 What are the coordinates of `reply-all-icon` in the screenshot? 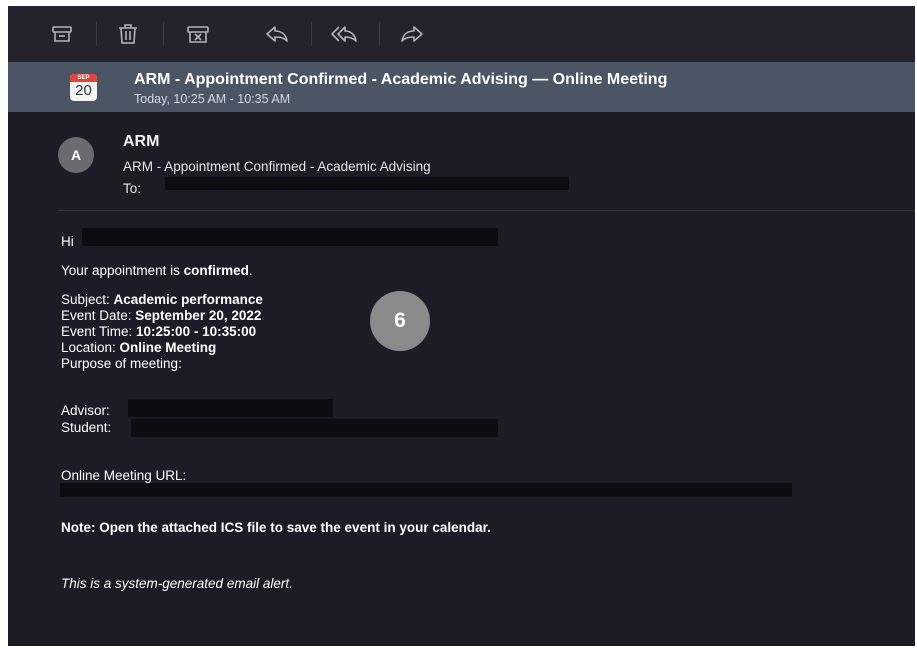 It's located at (344, 34).